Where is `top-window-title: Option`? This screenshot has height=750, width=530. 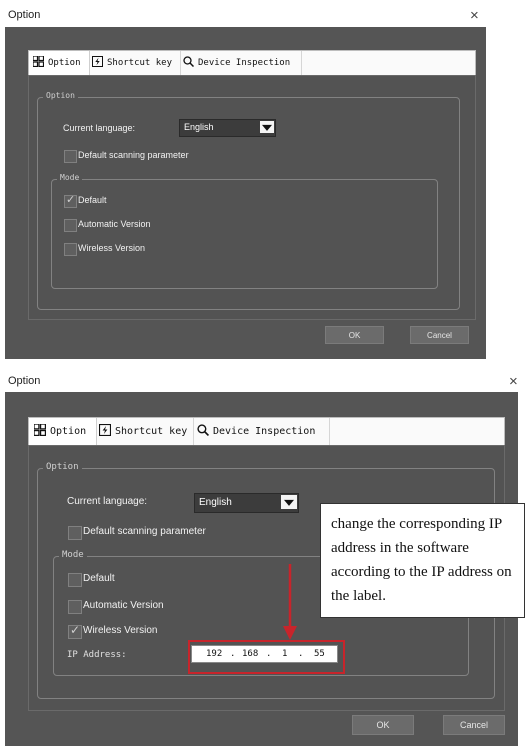 top-window-title: Option is located at coordinates (24, 15).